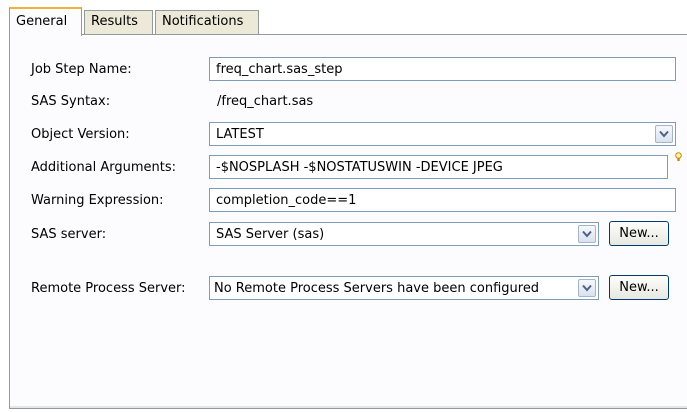  I want to click on lightbulb-icon, so click(678, 158).